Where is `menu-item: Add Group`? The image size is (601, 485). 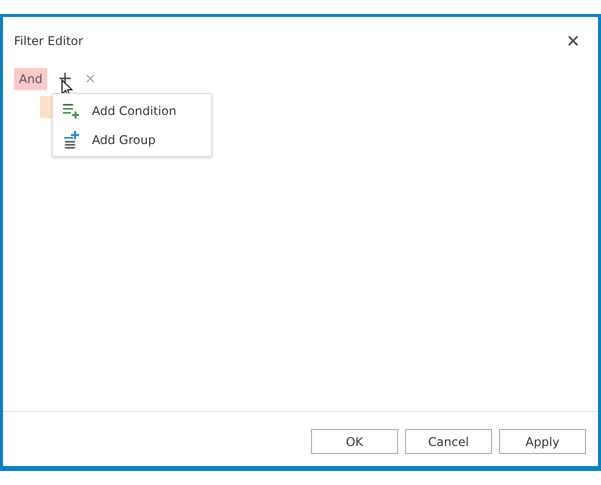
menu-item: Add Group is located at coordinates (132, 139).